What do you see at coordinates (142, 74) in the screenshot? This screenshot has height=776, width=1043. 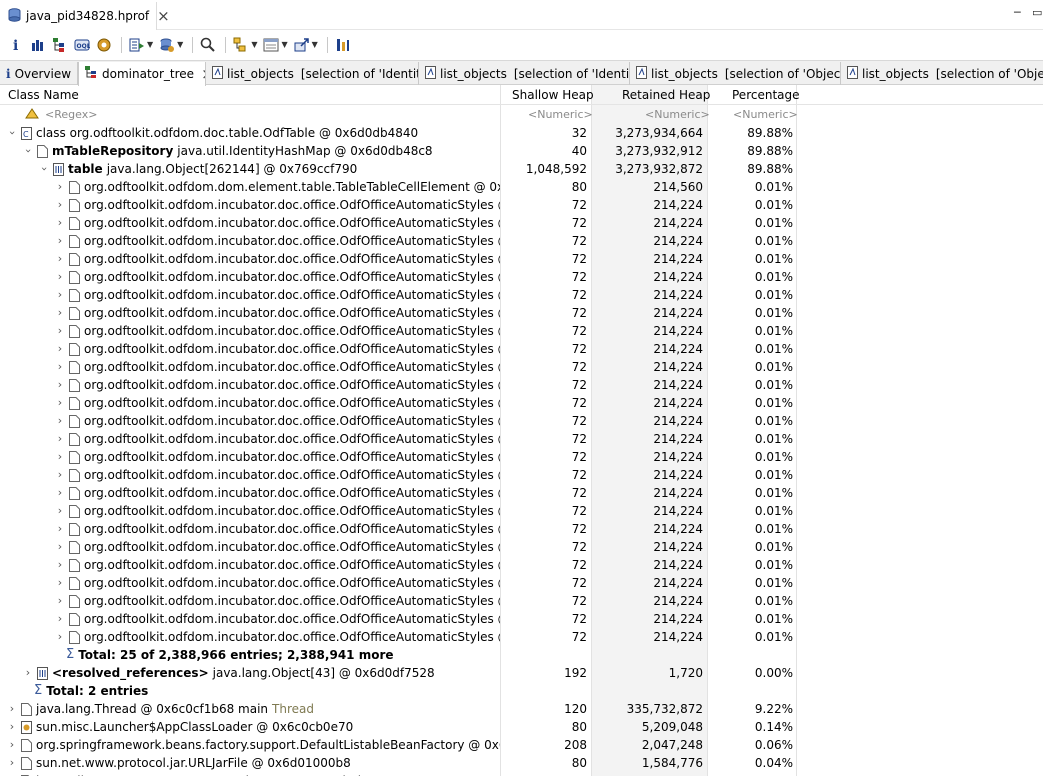 I see `tab-dominator-tree: dominator_tree ×` at bounding box center [142, 74].